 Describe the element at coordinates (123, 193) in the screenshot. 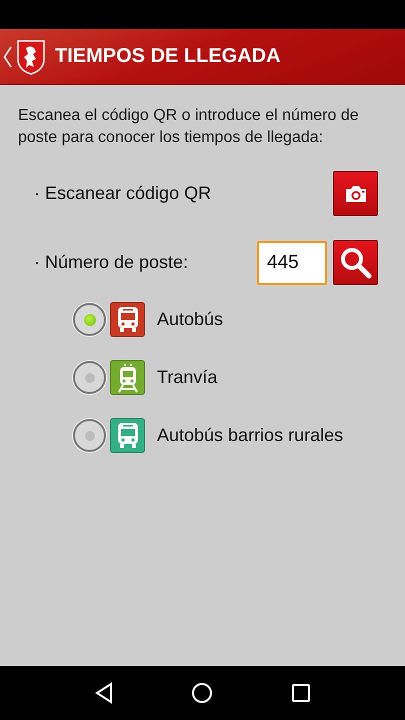

I see `scan-label: · Escanear código QR` at that location.